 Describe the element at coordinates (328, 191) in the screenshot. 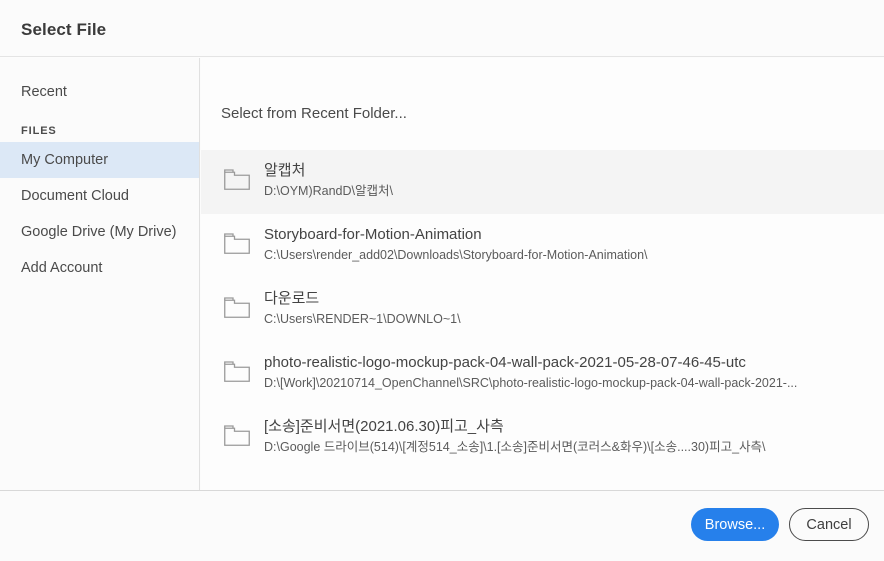

I see `list-item-path: D:\OYM)RandD\알캡처\` at that location.